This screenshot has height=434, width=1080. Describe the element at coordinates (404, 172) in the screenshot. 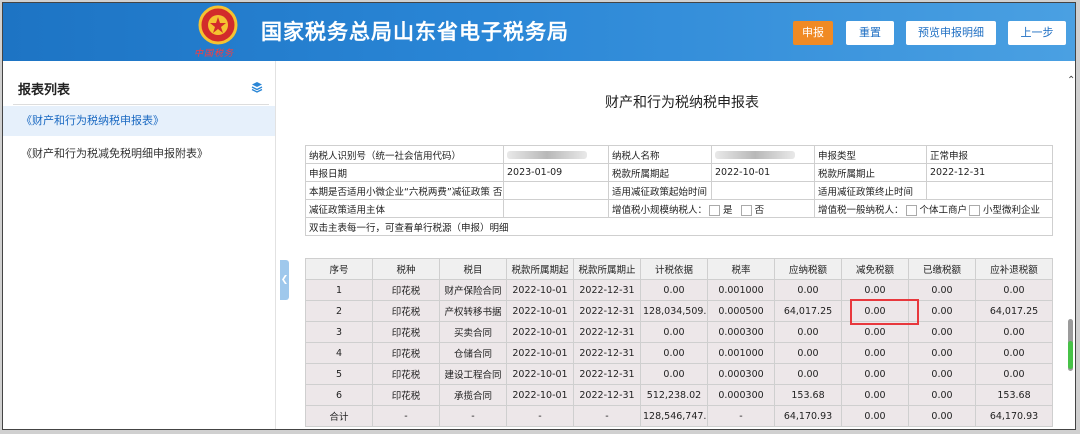

I see `declare-date-label: 申报日期` at that location.